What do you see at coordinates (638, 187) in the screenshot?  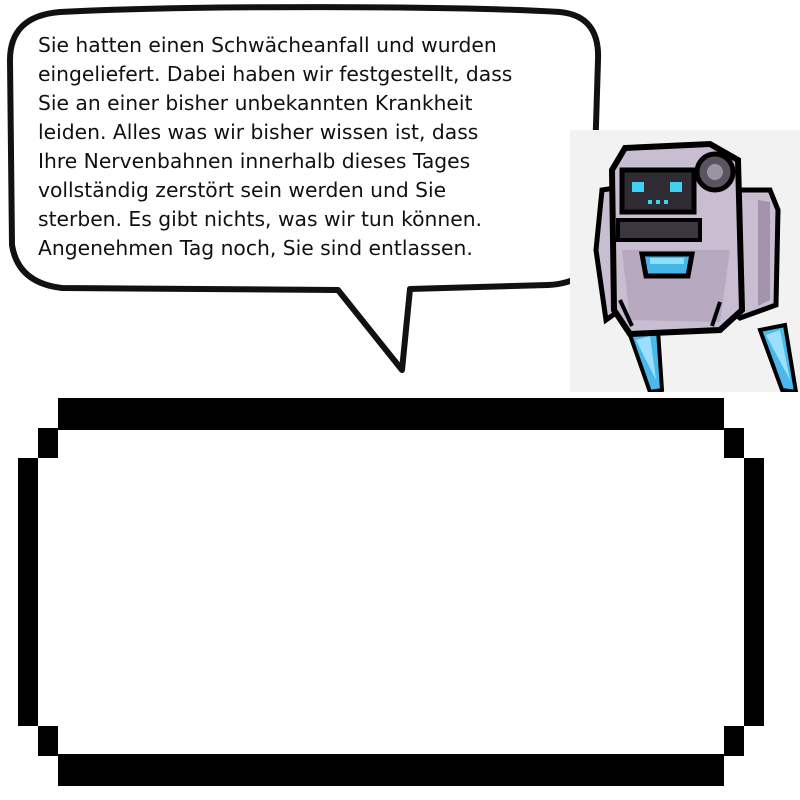 I see `robot-eye-left-icon` at bounding box center [638, 187].